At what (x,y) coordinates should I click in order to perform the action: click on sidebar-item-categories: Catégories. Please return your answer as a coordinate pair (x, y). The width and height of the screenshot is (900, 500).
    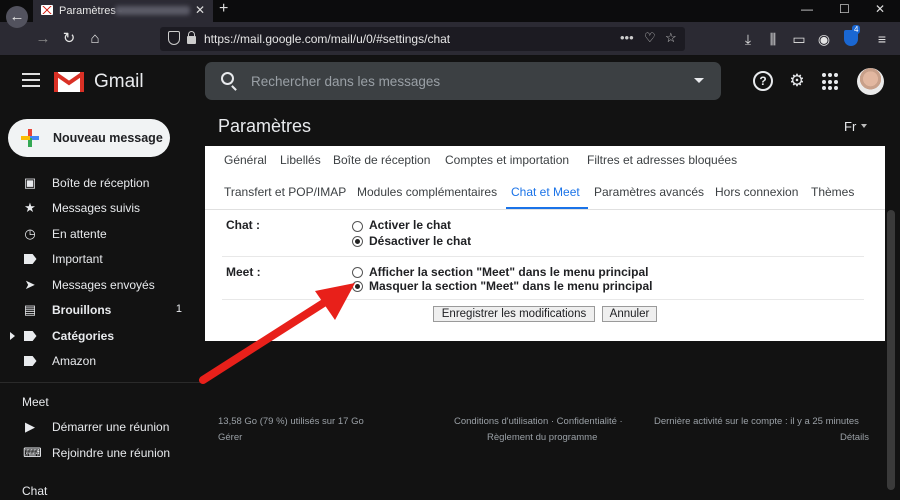
    Looking at the image, I should click on (100, 336).